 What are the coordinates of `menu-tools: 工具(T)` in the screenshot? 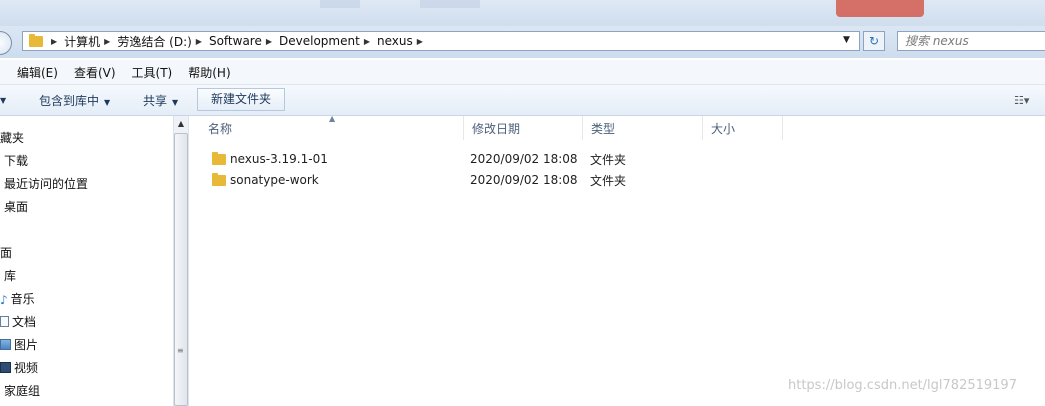 It's located at (152, 72).